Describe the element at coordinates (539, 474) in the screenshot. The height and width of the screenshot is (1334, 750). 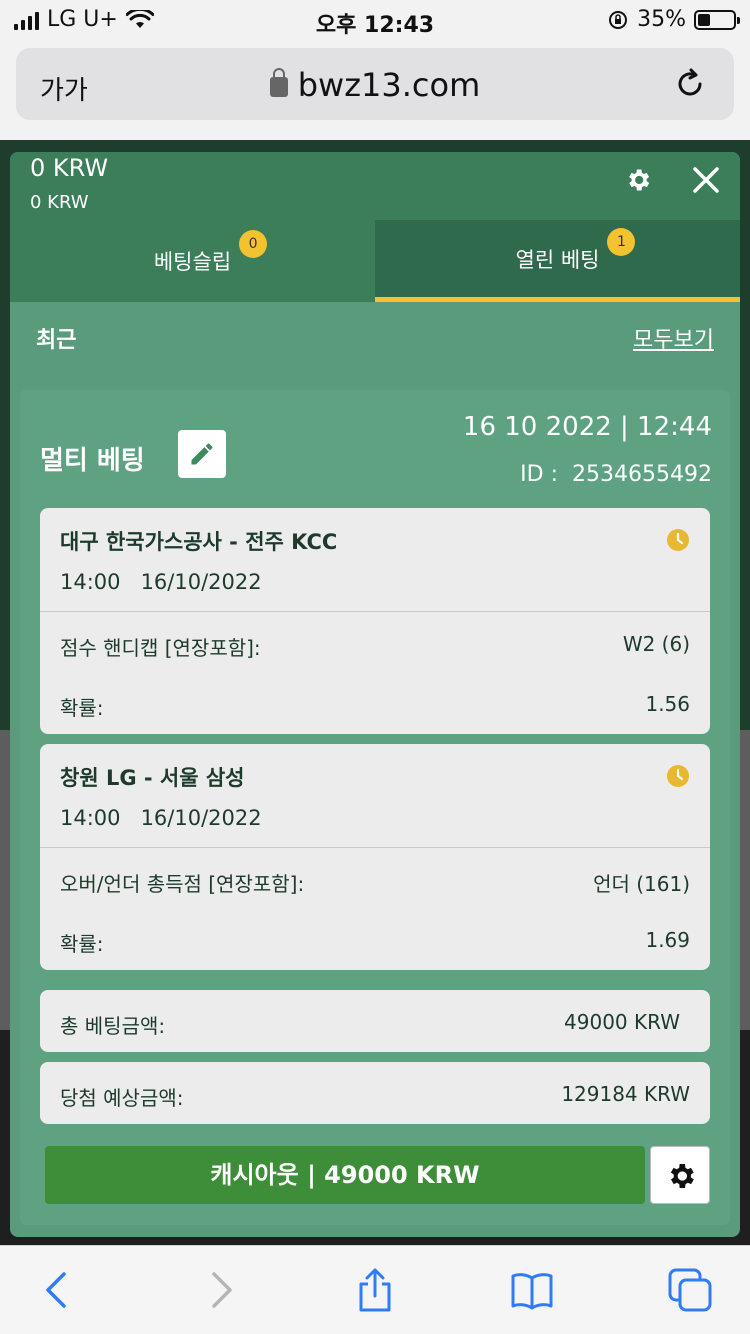
I see `bet-id-label: ID :` at that location.